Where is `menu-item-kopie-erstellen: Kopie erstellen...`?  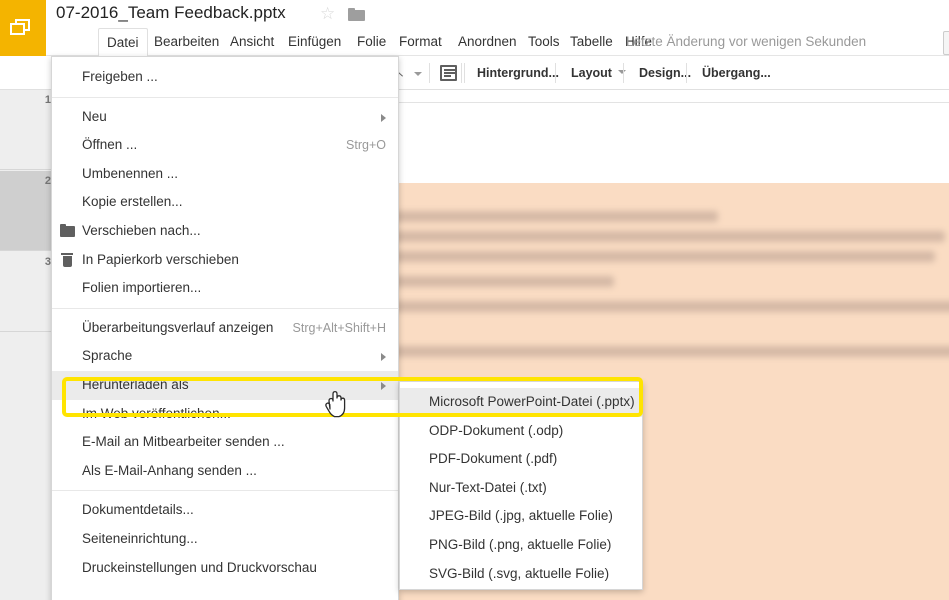
menu-item-kopie-erstellen: Kopie erstellen... is located at coordinates (225, 202).